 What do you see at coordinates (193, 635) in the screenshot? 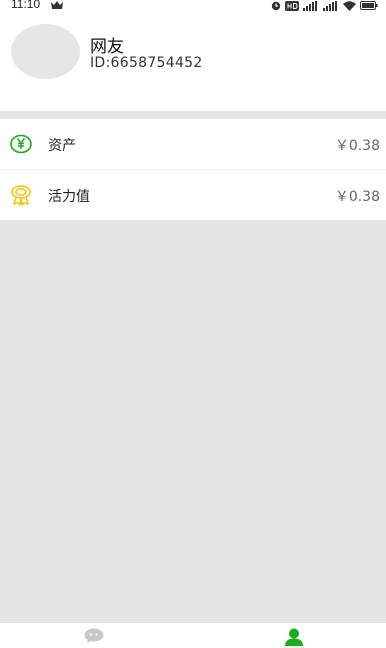
I see `bottom-nav` at bounding box center [193, 635].